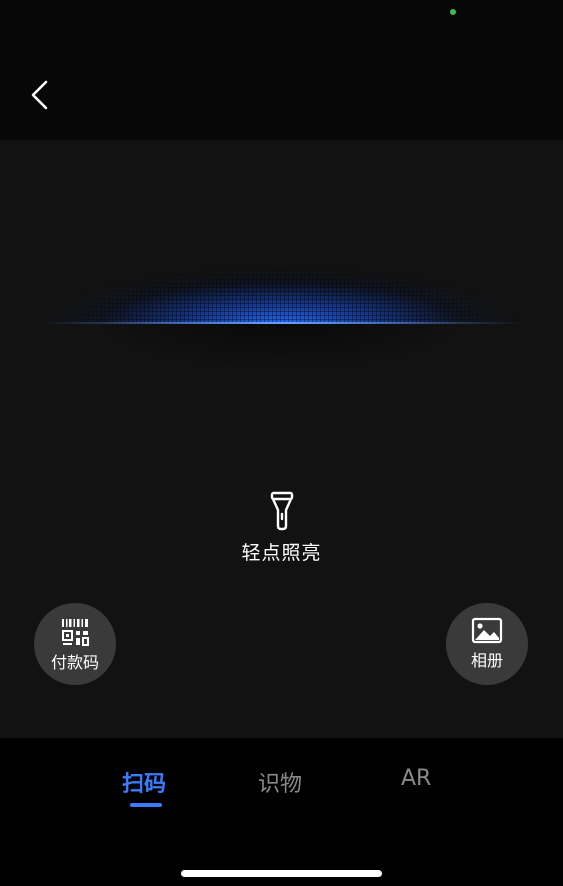 This screenshot has height=886, width=563. I want to click on album-label: 相册, so click(486, 660).